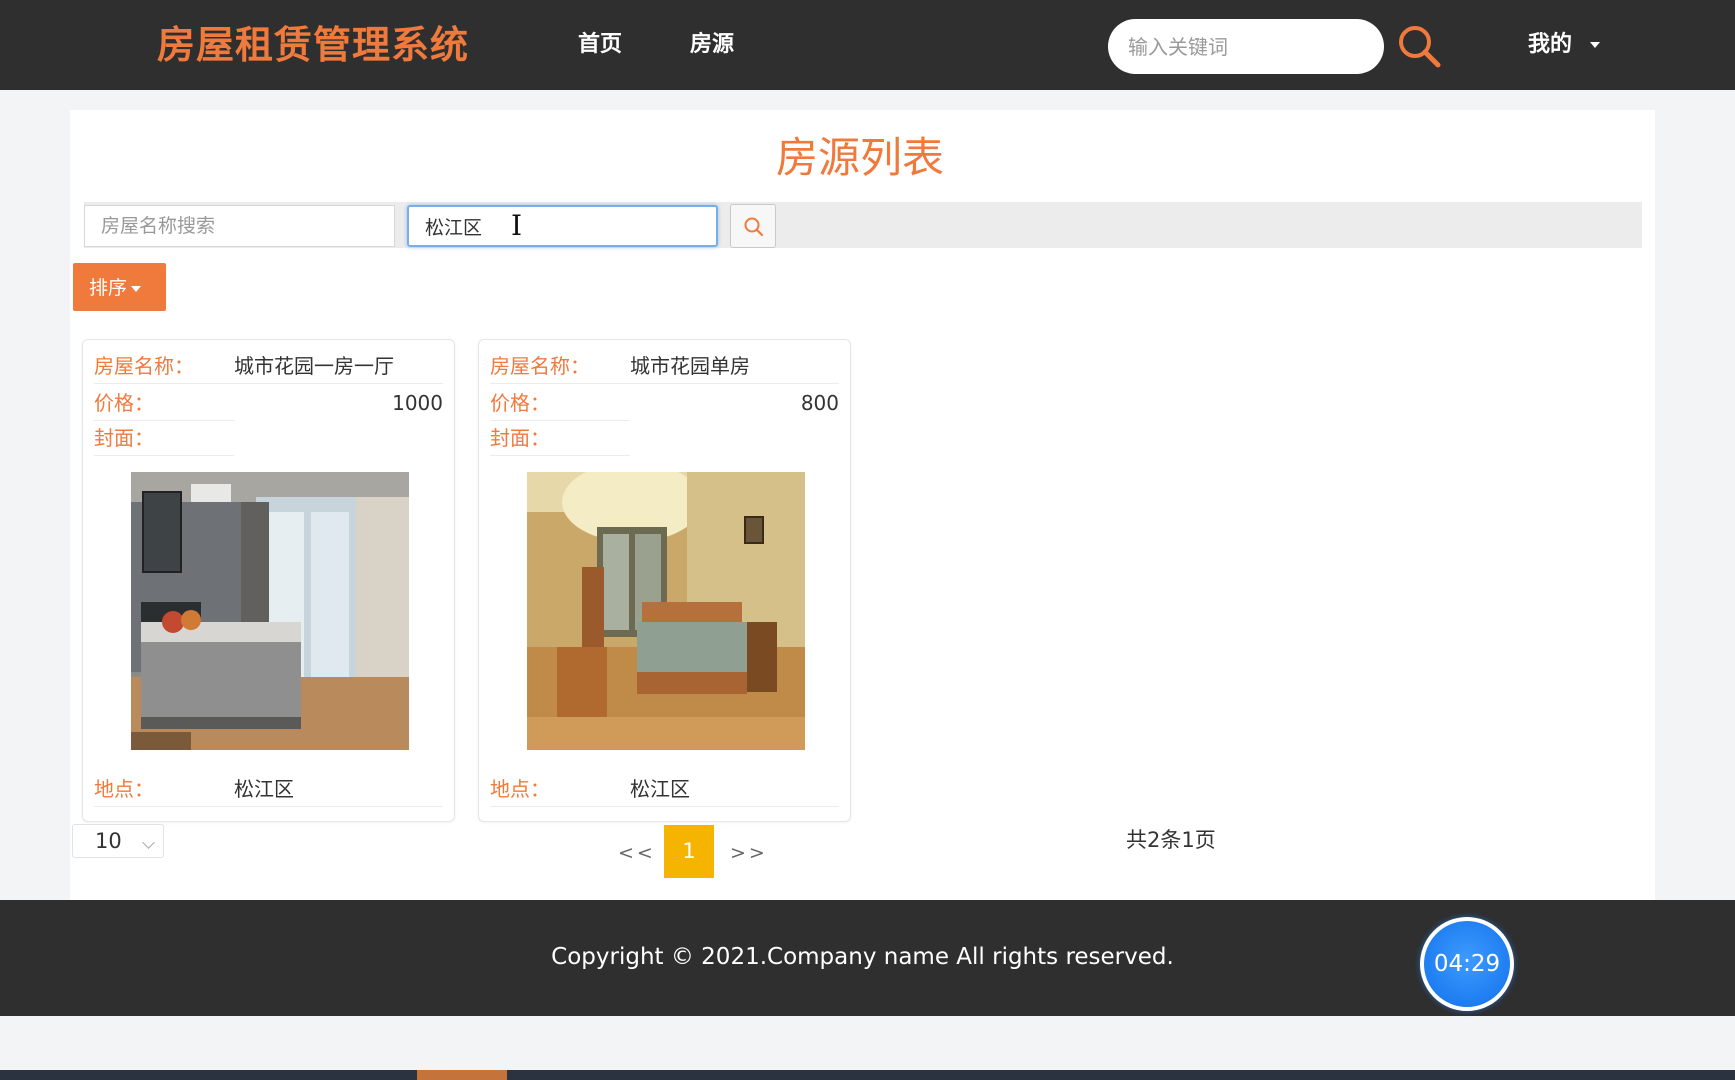  I want to click on listing-card: 房屋名称： 城市花园一房一厅 价格： 1000 封面： 地点： 松江区, so click(268, 580).